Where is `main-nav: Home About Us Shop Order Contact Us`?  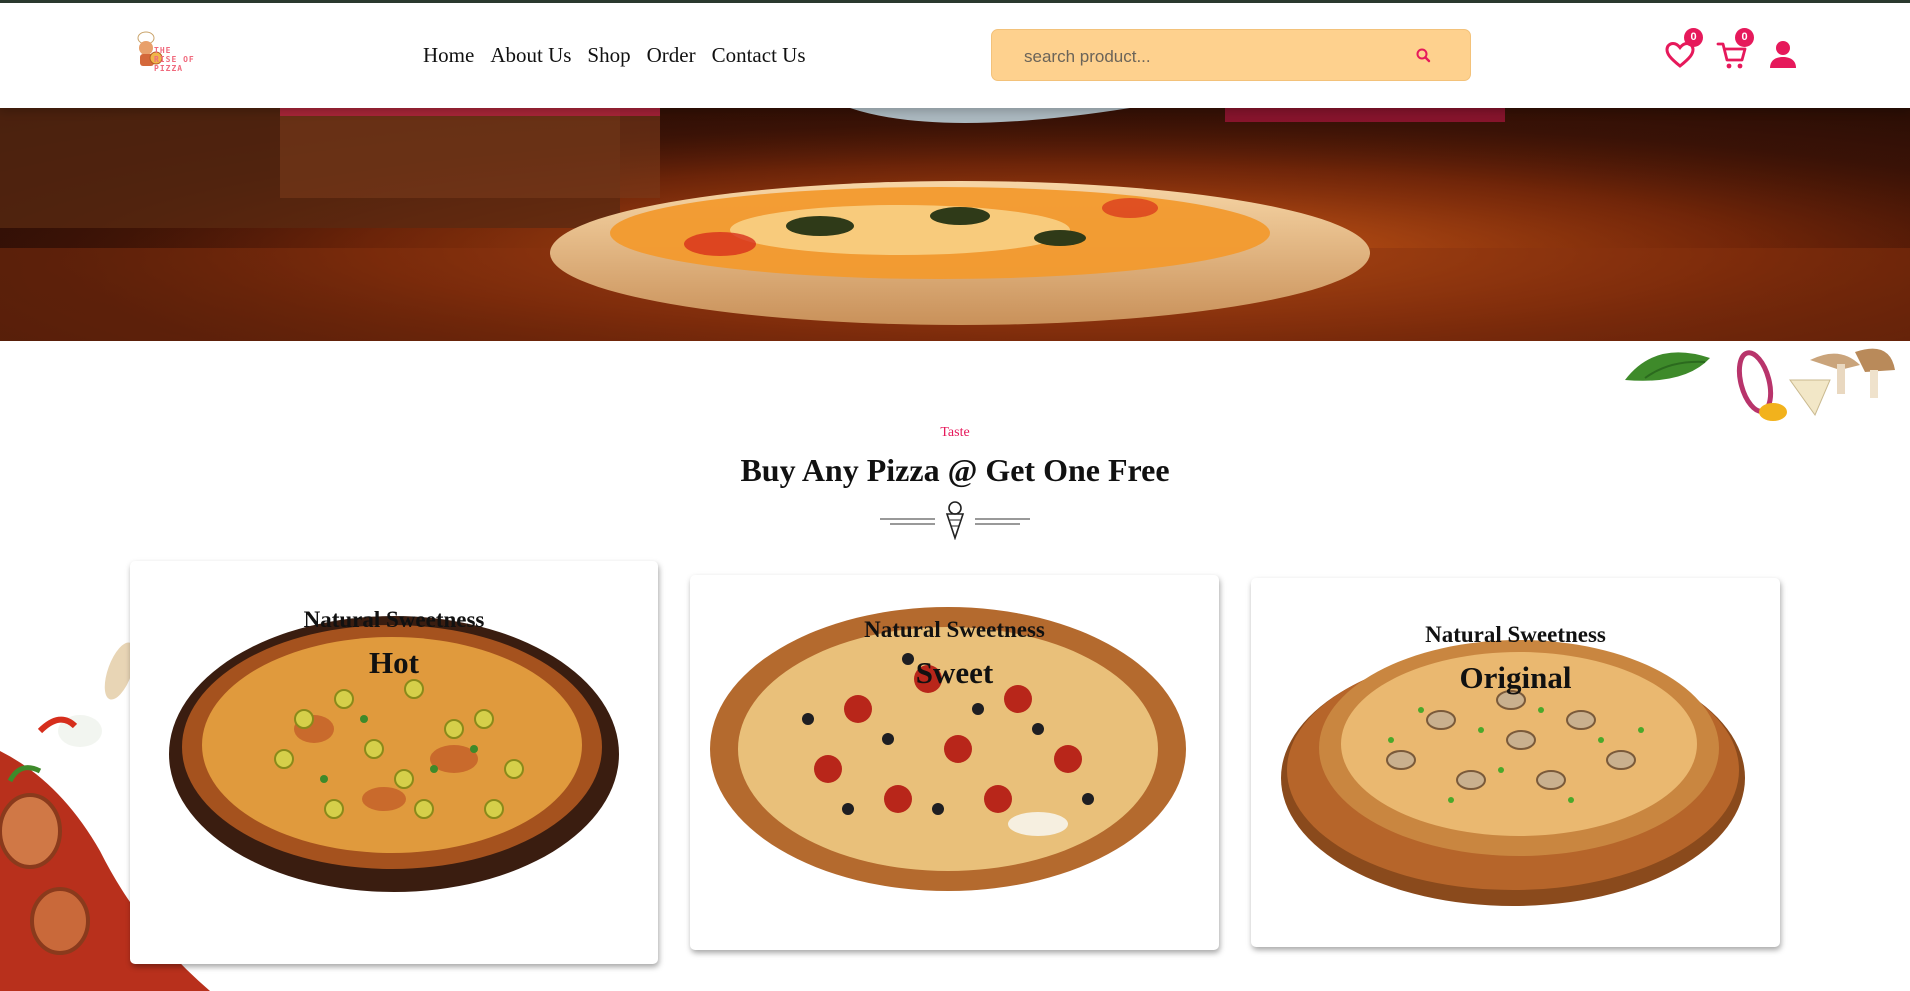
main-nav: Home About Us Shop Order Contact Us is located at coordinates (614, 55).